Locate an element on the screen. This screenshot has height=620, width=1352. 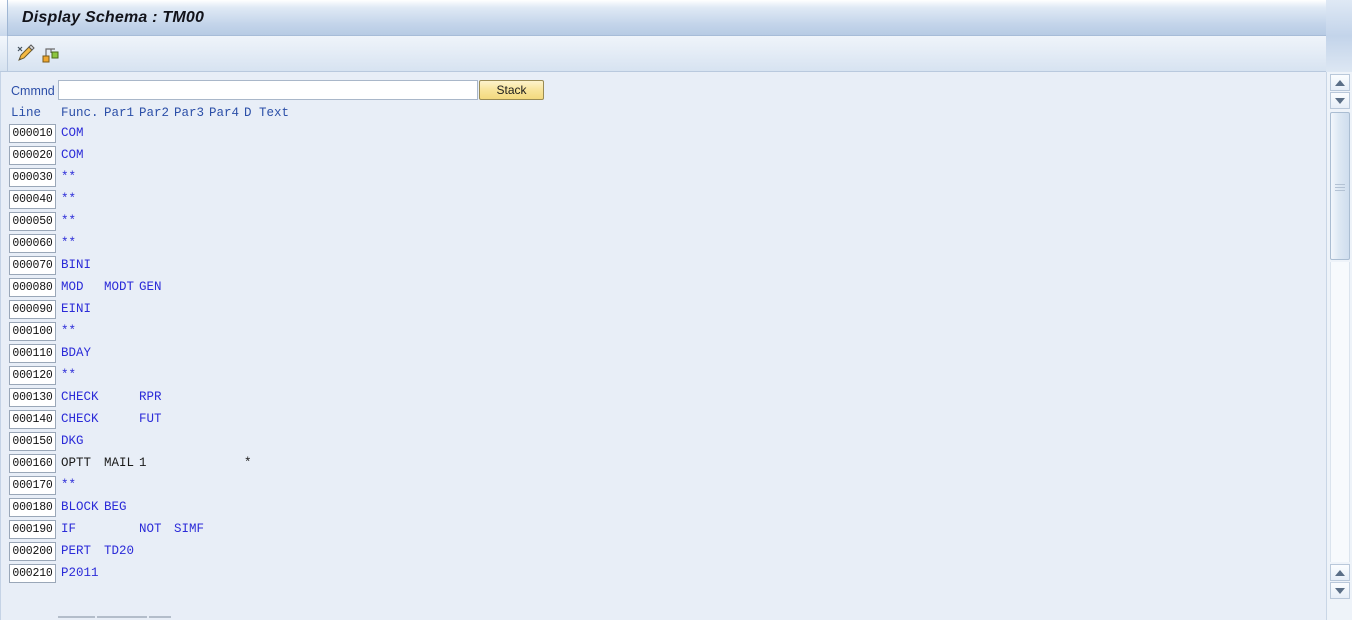
edit-pencil-icon is located at coordinates (27, 54).